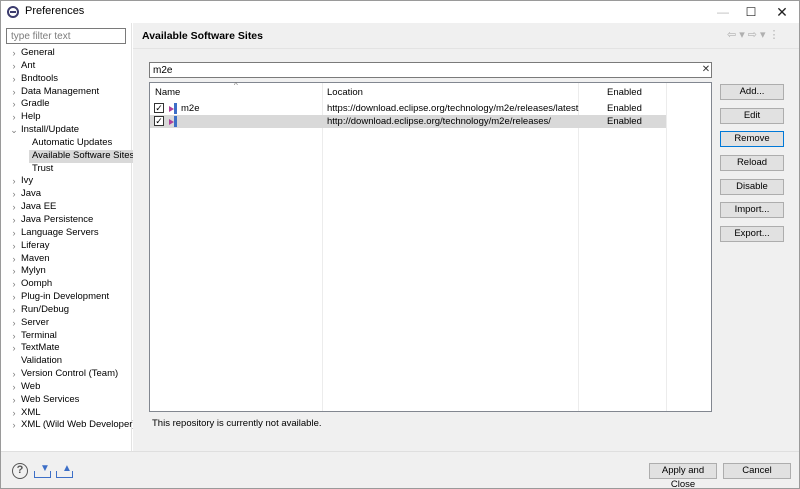 The width and height of the screenshot is (800, 489). Describe the element at coordinates (757, 471) in the screenshot. I see `cancel-button: Cancel` at that location.